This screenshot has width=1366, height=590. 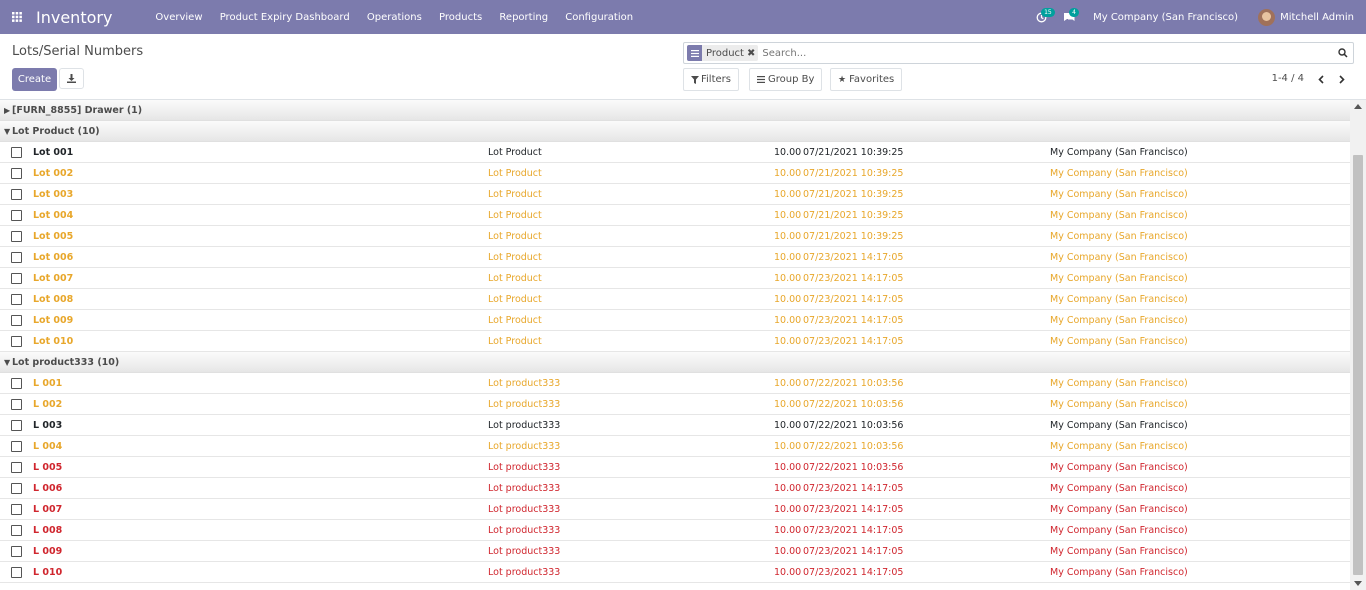 I want to click on scrollbar-thumb, so click(x=1358, y=365).